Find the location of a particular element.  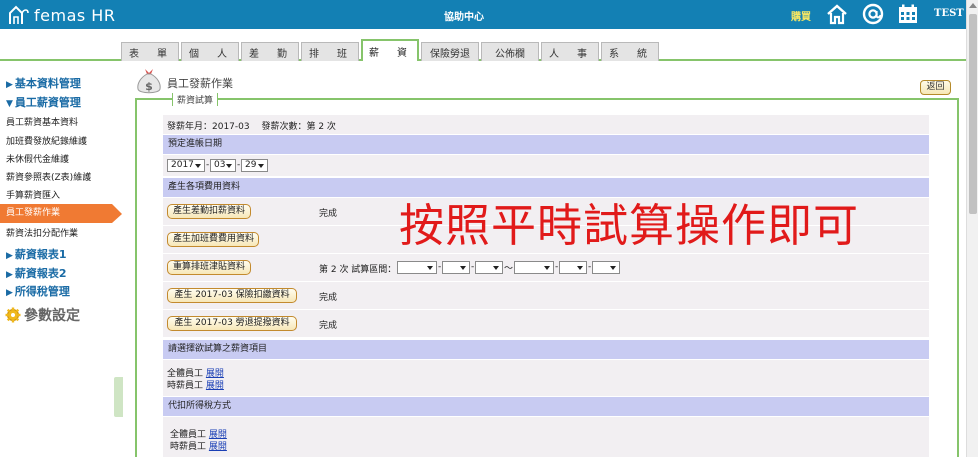

annotation-overlay-text: 按照平時試算操作即可 is located at coordinates (629, 225).